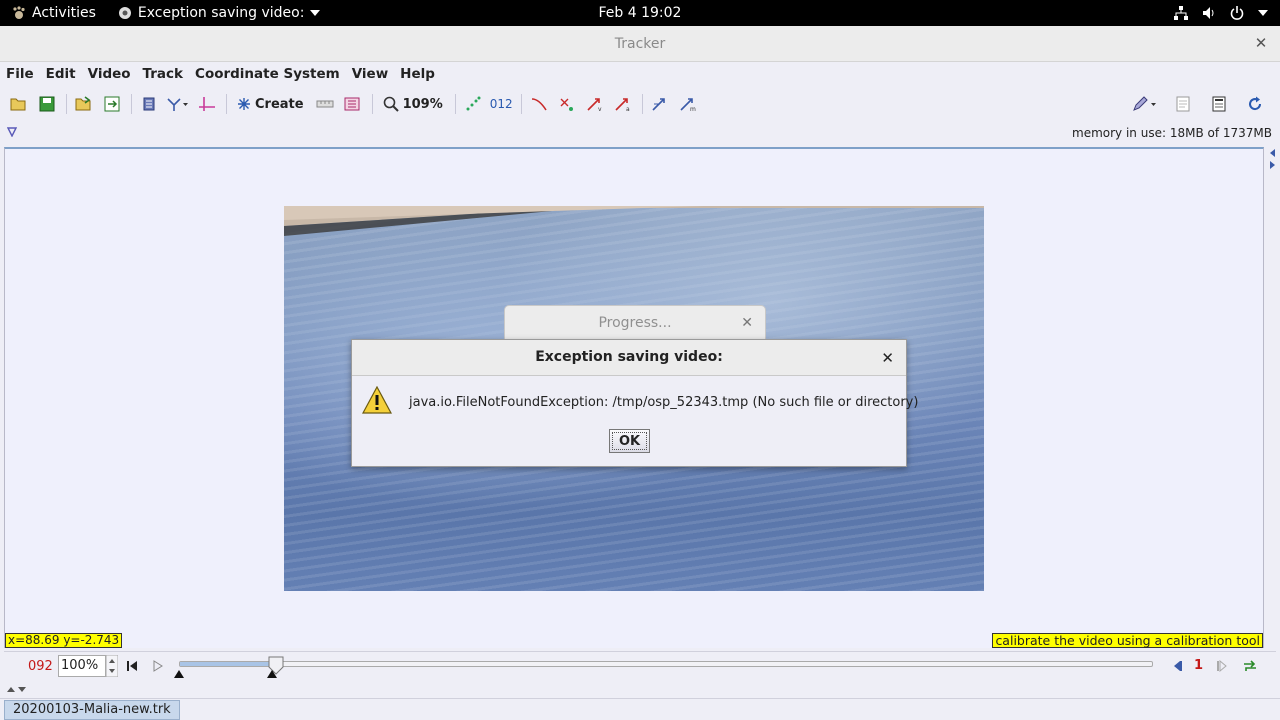 This screenshot has height=720, width=1280. I want to click on app-menu-button: Exception saving video:, so click(219, 13).